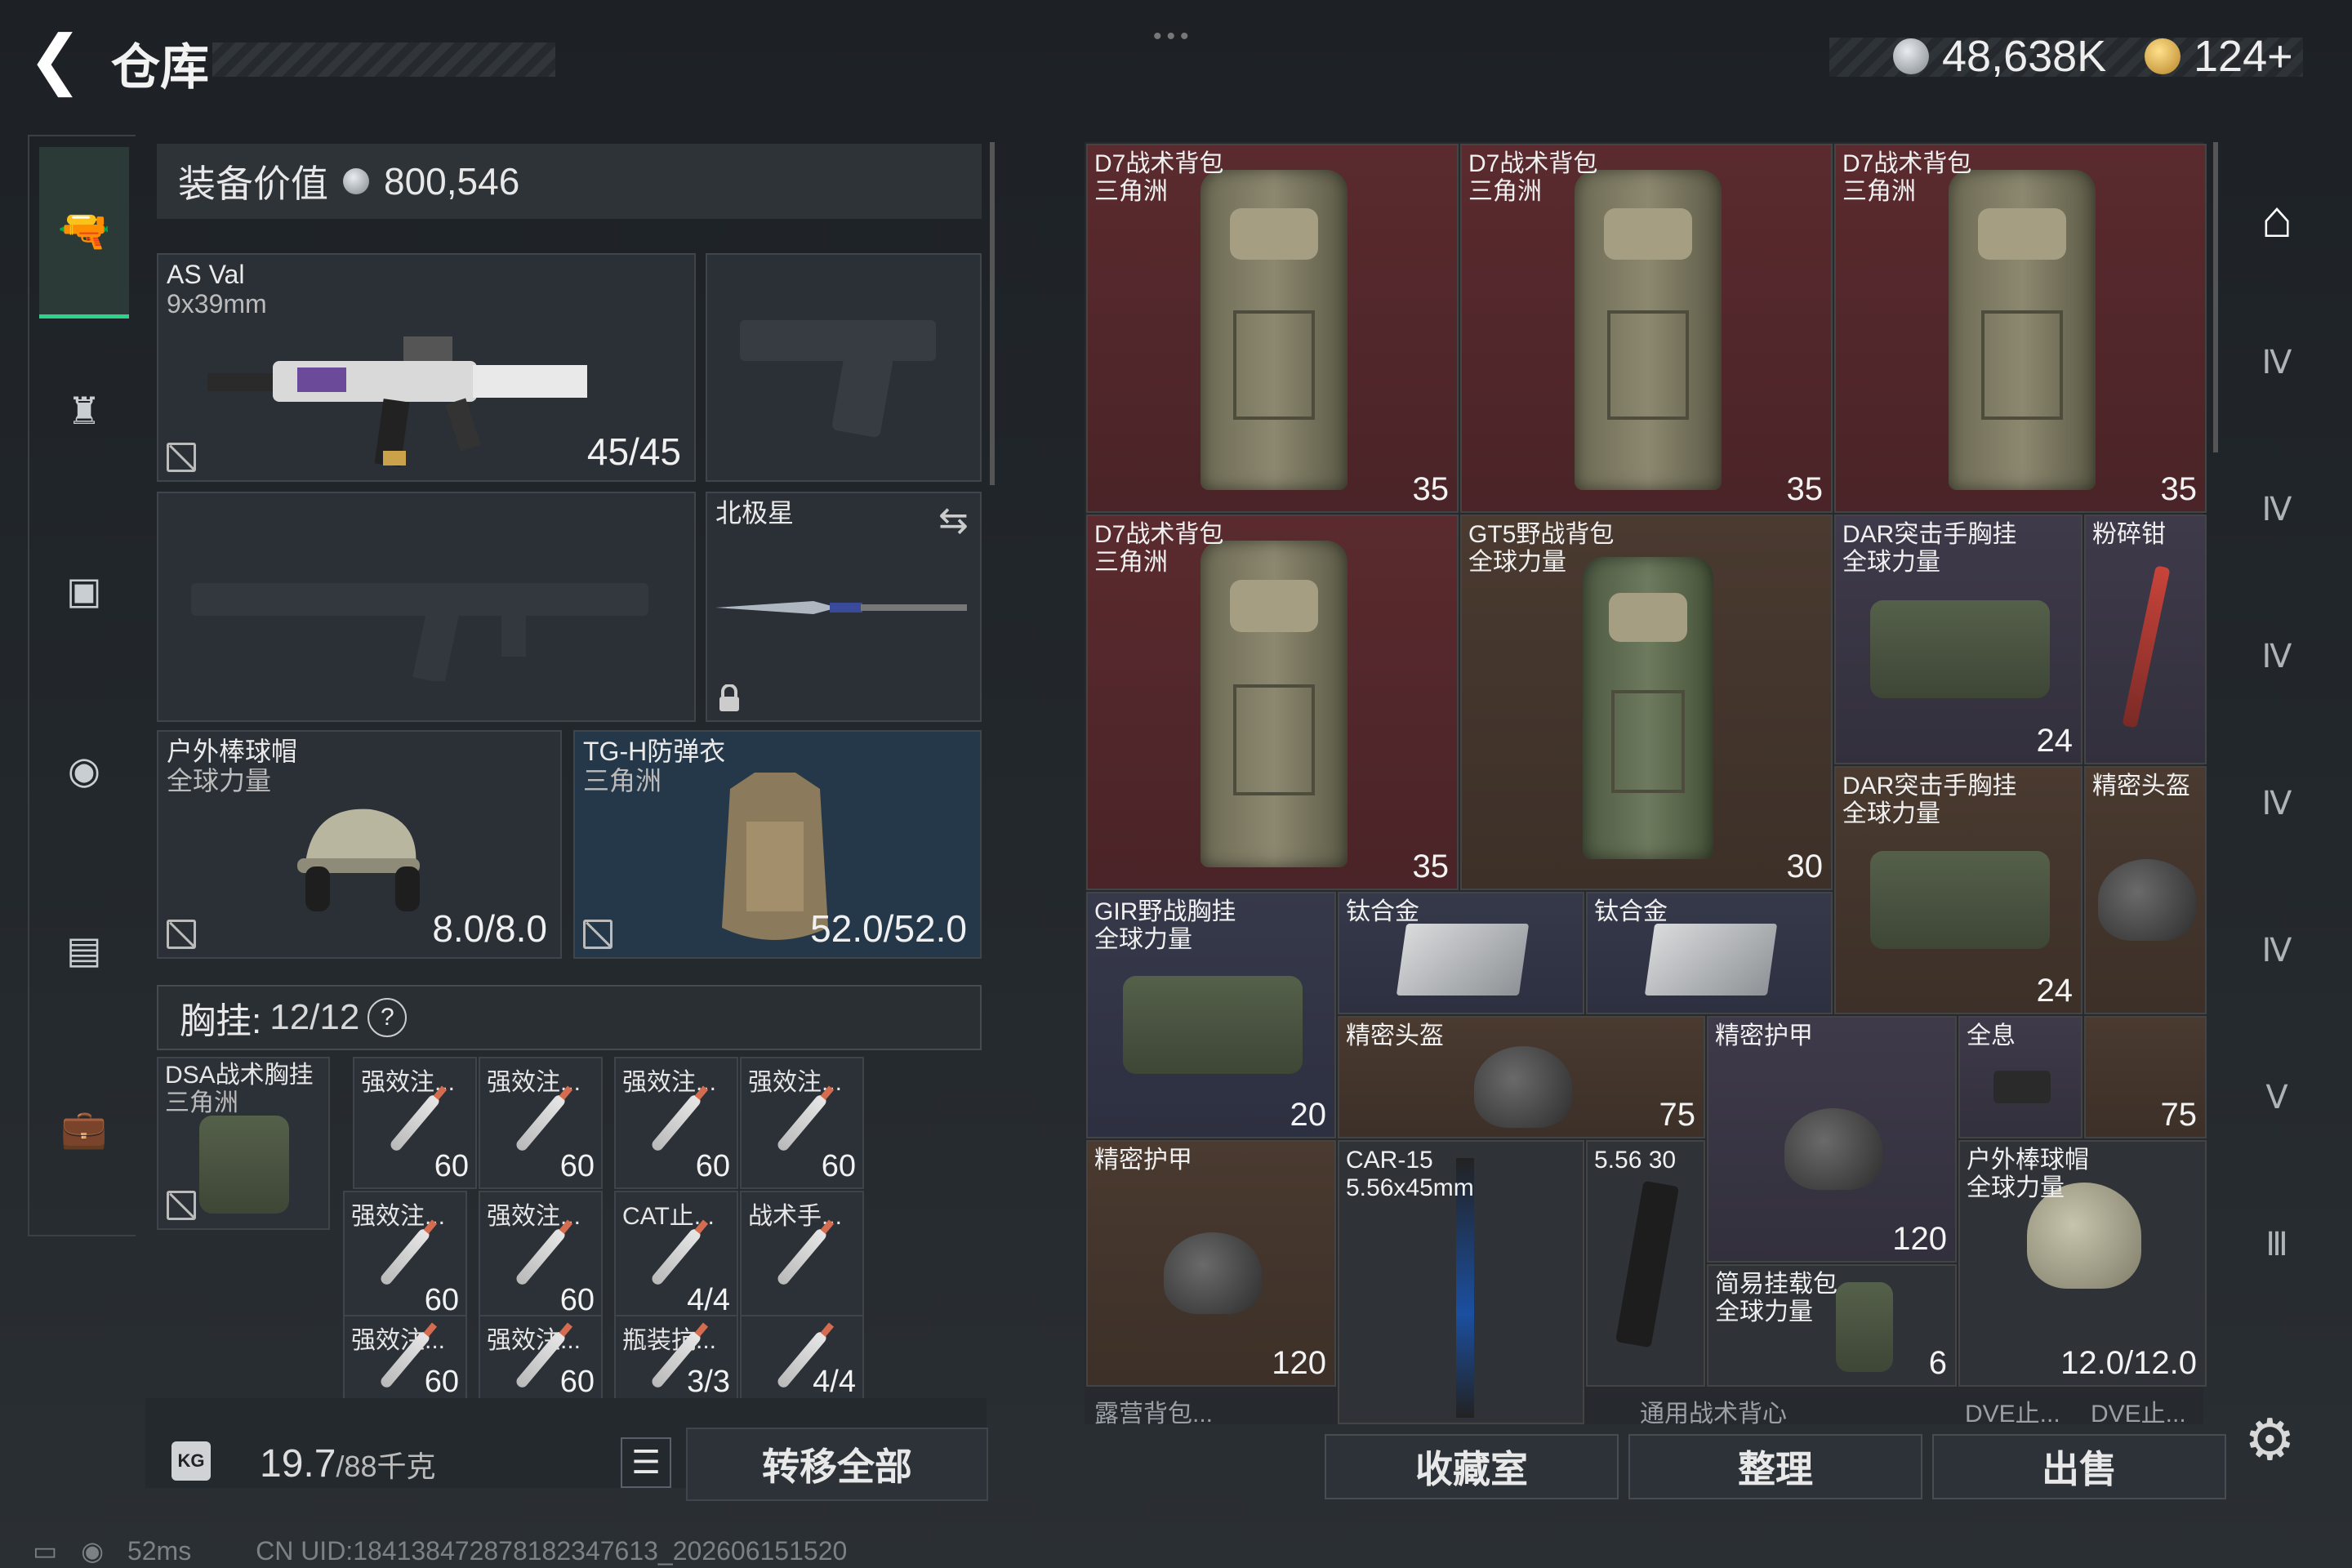 The image size is (2352, 1568). I want to click on stash-item: 全息, so click(2020, 1077).